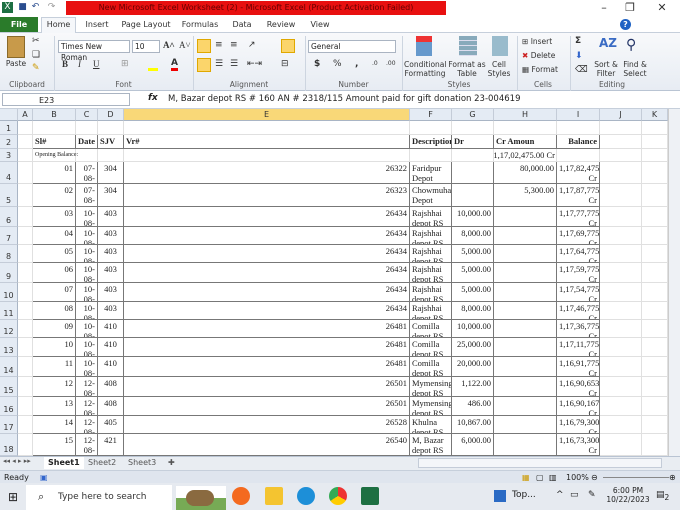 This screenshot has width=680, height=510. What do you see at coordinates (635, 69) in the screenshot?
I see `find-select-button: Find & Select` at bounding box center [635, 69].